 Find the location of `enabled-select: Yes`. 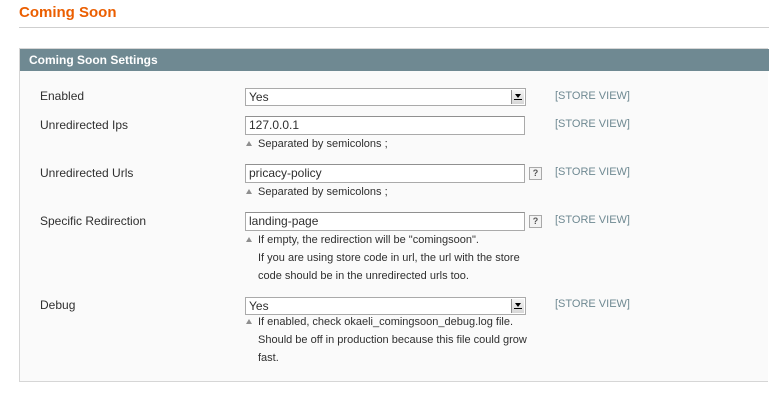

enabled-select: Yes is located at coordinates (385, 97).